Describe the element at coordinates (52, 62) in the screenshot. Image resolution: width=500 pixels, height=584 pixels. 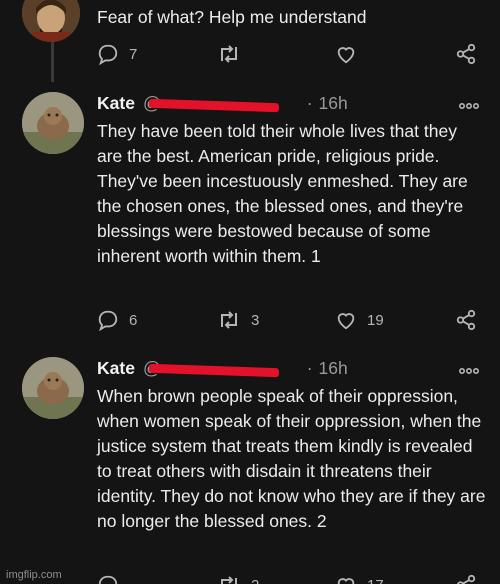
I see `thread-connector` at that location.